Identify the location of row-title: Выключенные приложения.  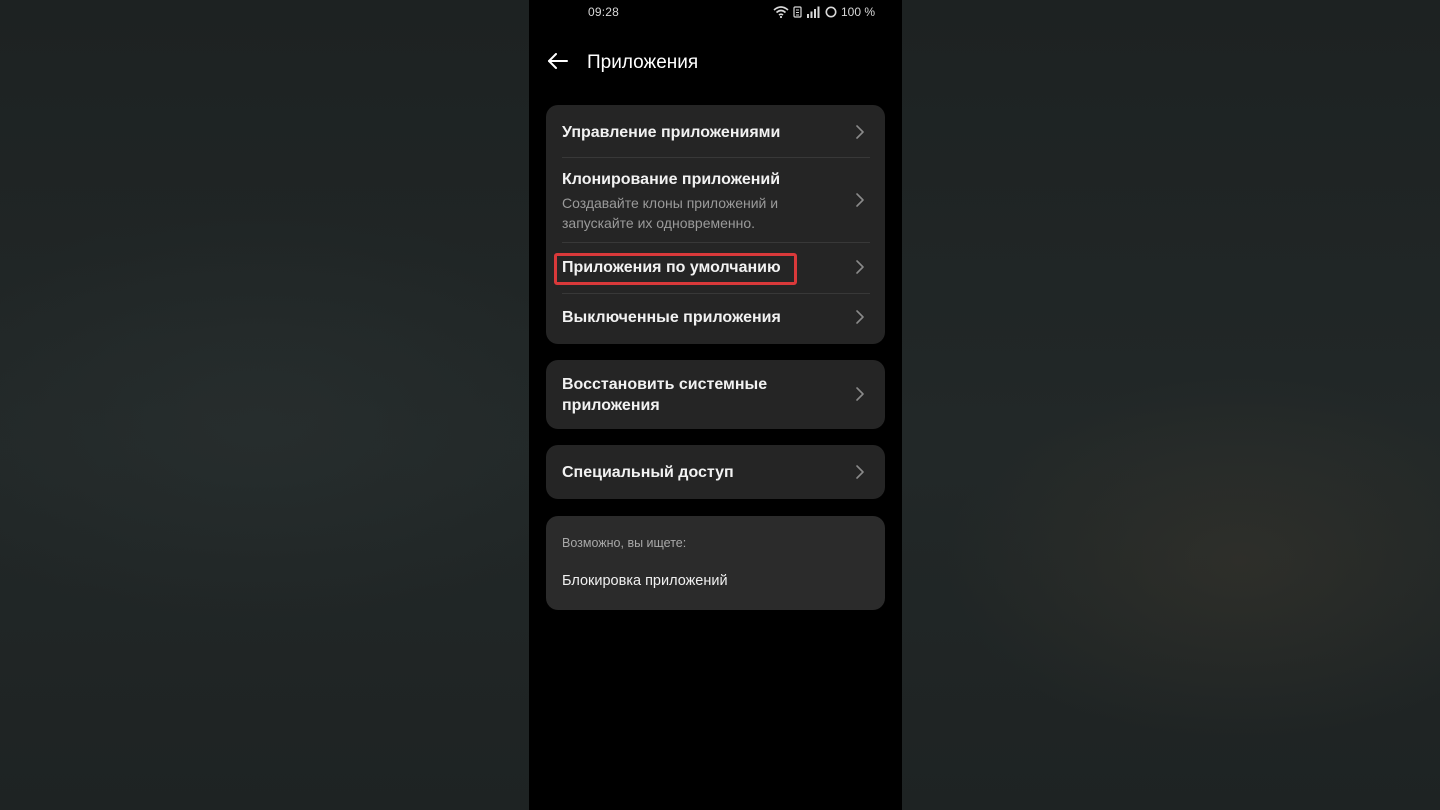
(671, 317).